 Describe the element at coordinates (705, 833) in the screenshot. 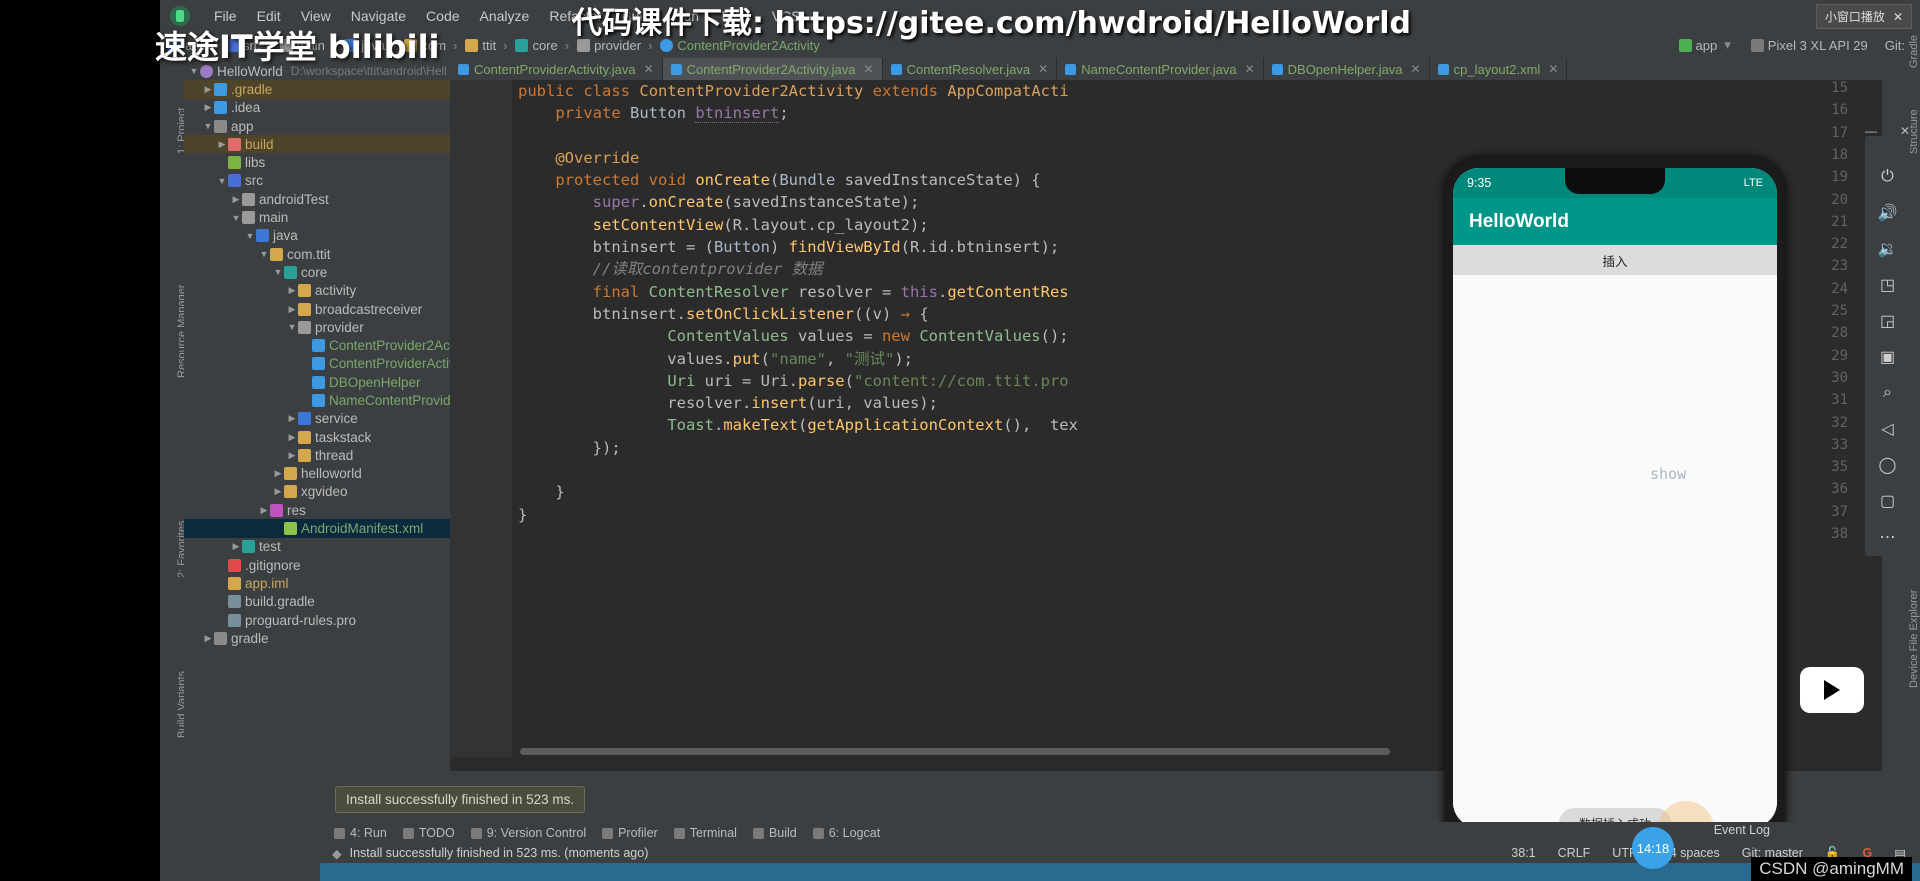

I see `bottom-tab: Terminal` at that location.